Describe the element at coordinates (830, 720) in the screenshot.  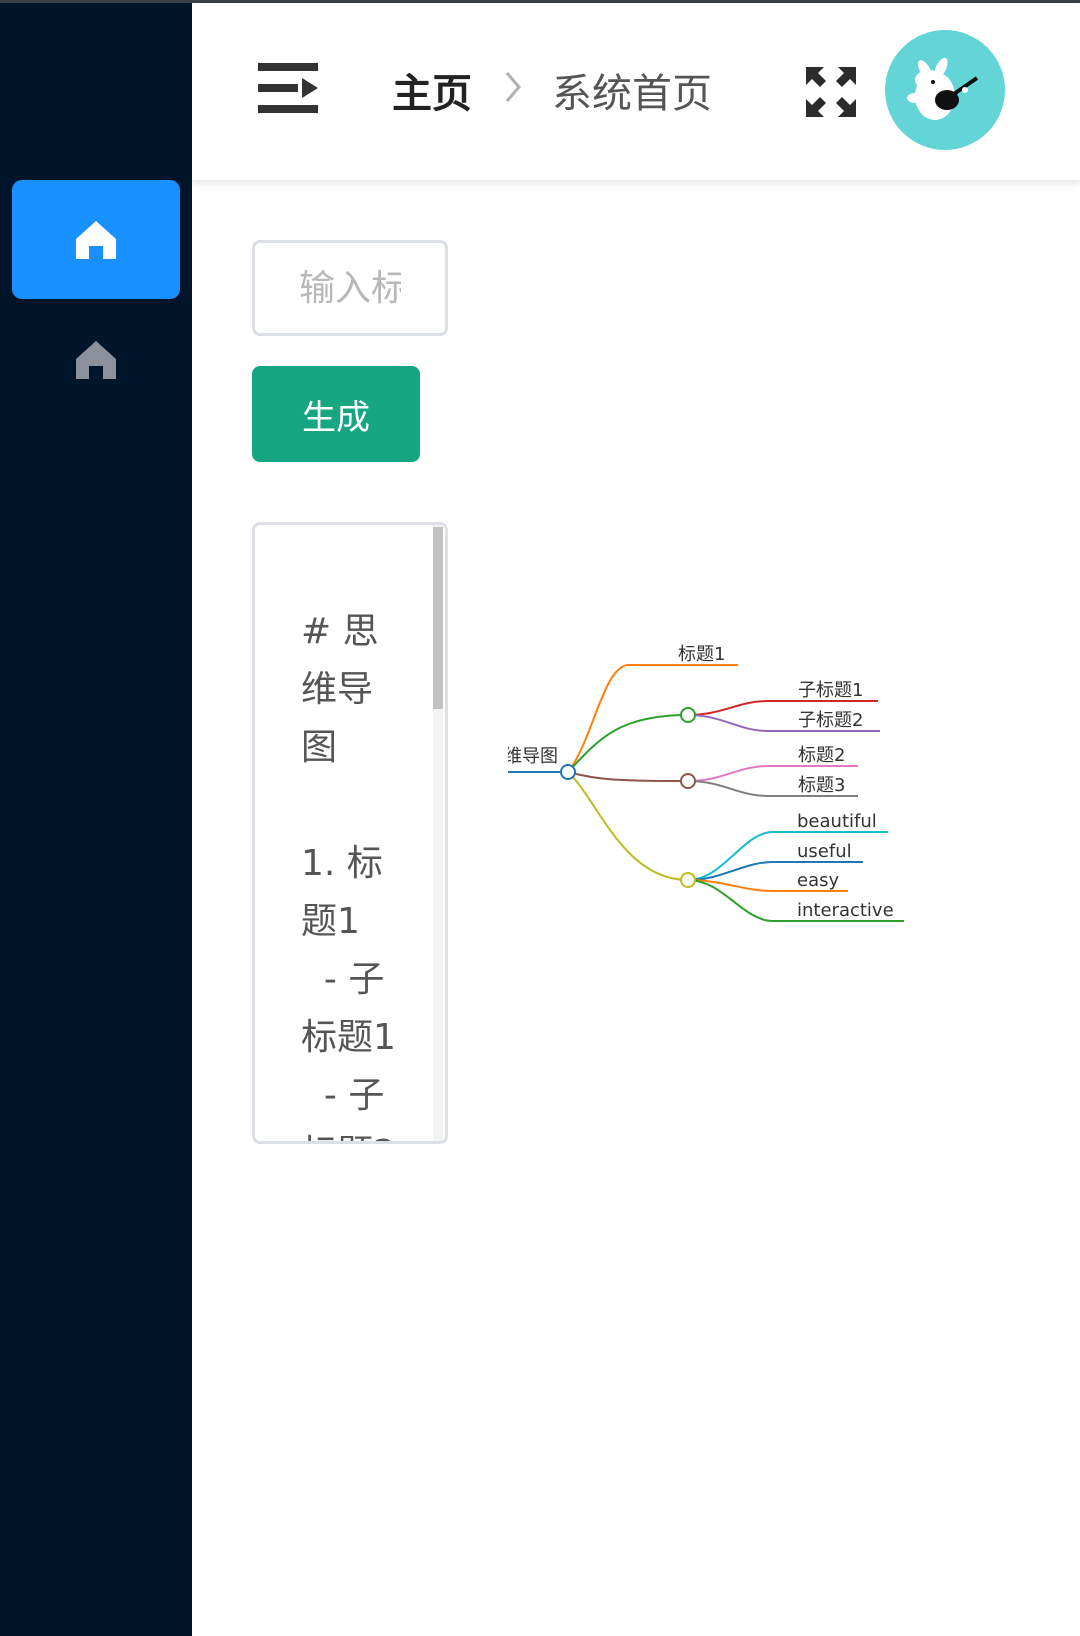
I see `mindmap-node: 子标题2` at that location.